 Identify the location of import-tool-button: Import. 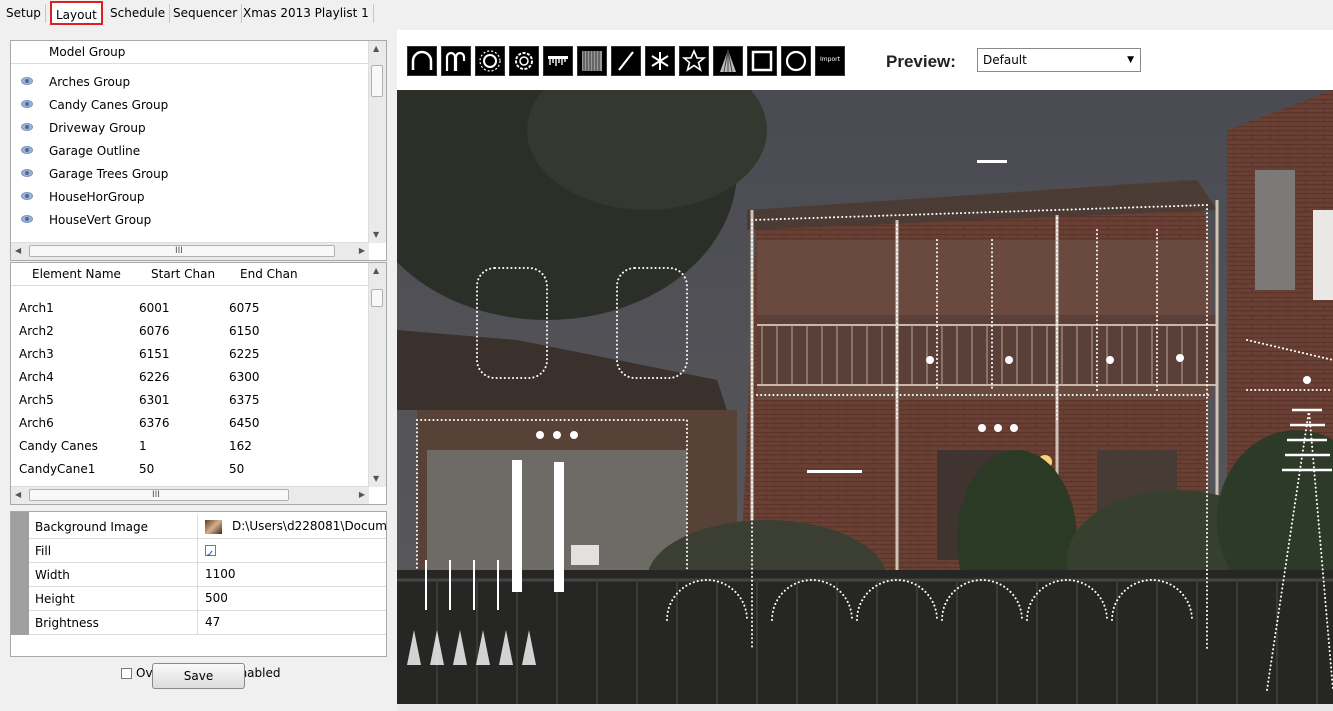
(830, 61).